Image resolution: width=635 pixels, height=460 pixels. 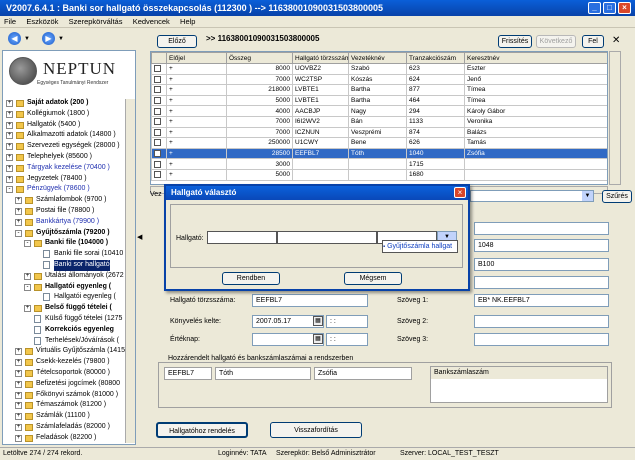 What do you see at coordinates (69, 200) in the screenshot?
I see `tree-item: + Számlafombok (9700 )` at bounding box center [69, 200].